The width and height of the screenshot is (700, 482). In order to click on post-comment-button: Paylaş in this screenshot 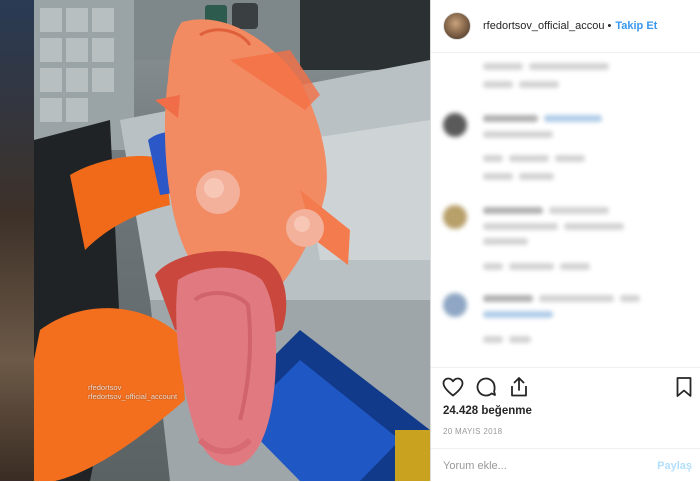, I will do `click(674, 466)`.